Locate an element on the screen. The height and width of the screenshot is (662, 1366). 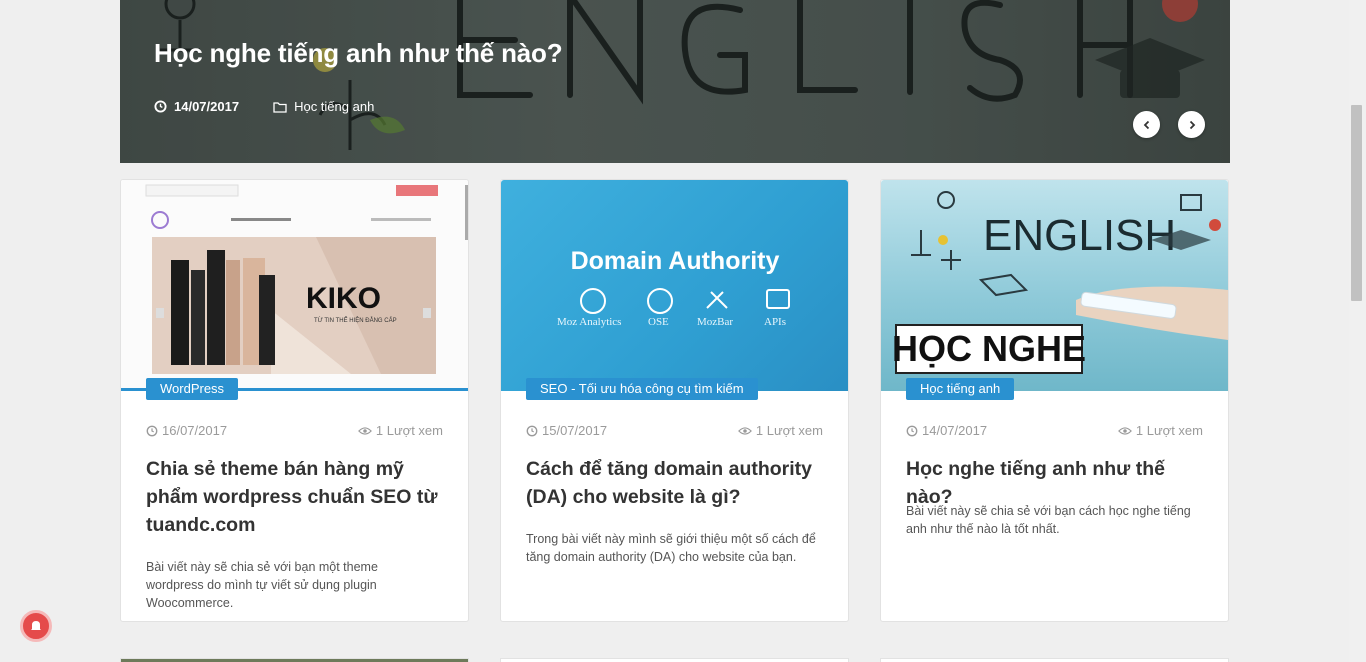
post-date: 15/07/2017 is located at coordinates (566, 430).